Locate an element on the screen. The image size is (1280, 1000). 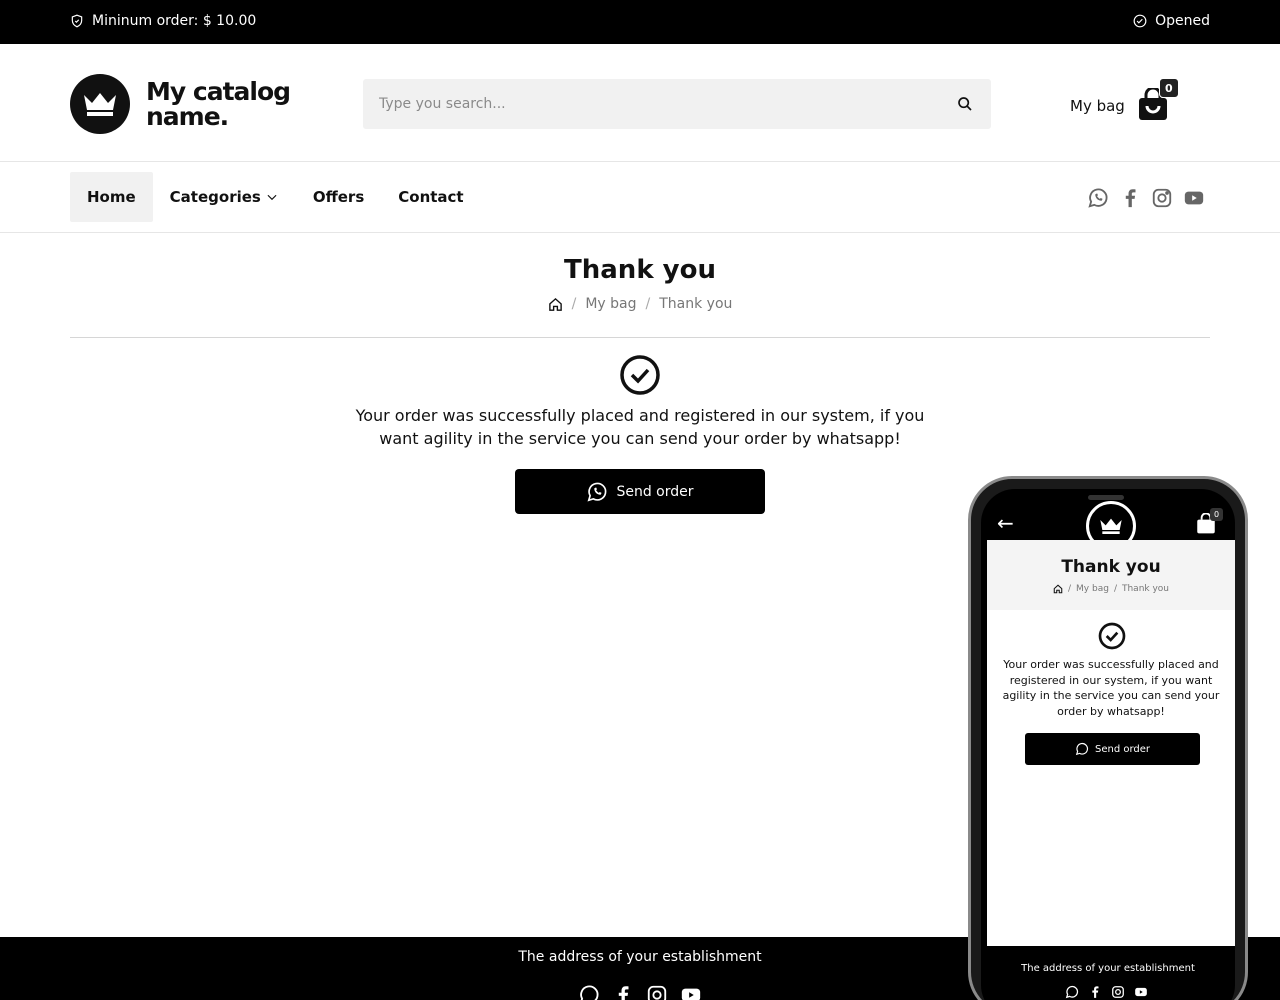
nav-item-offers: Offers is located at coordinates (338, 197).